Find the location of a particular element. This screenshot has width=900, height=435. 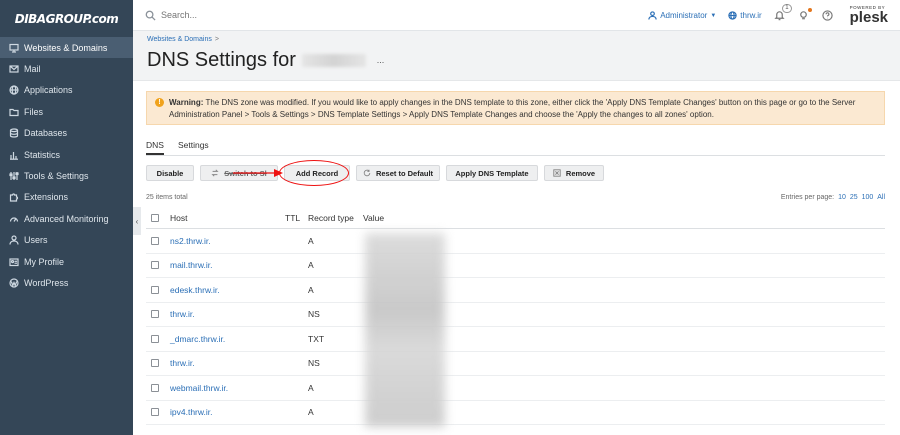

sidebar-item-tools-settings: Tools & Settings is located at coordinates (66, 175).